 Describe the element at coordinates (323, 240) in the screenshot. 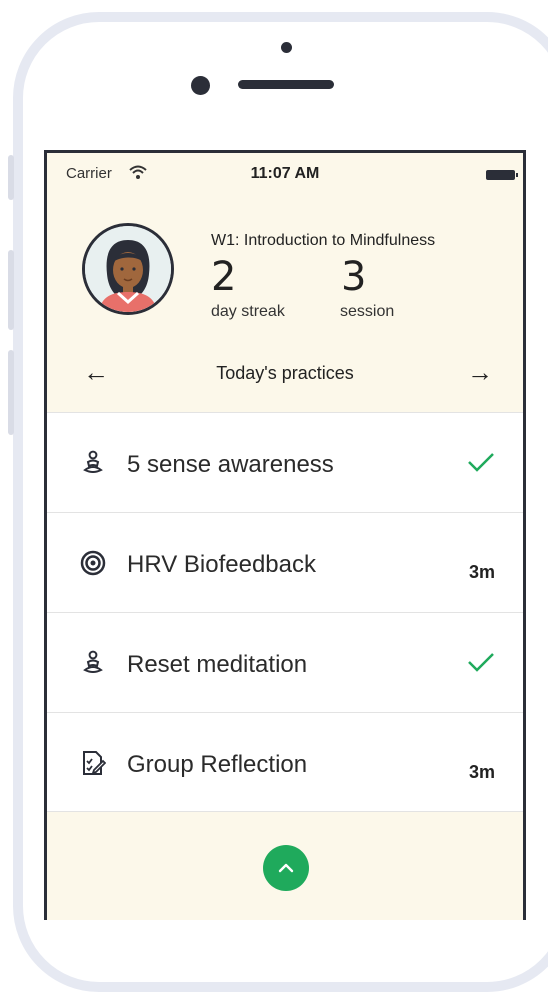

I see `week-title: W1: Introduction to Mindfulness` at that location.